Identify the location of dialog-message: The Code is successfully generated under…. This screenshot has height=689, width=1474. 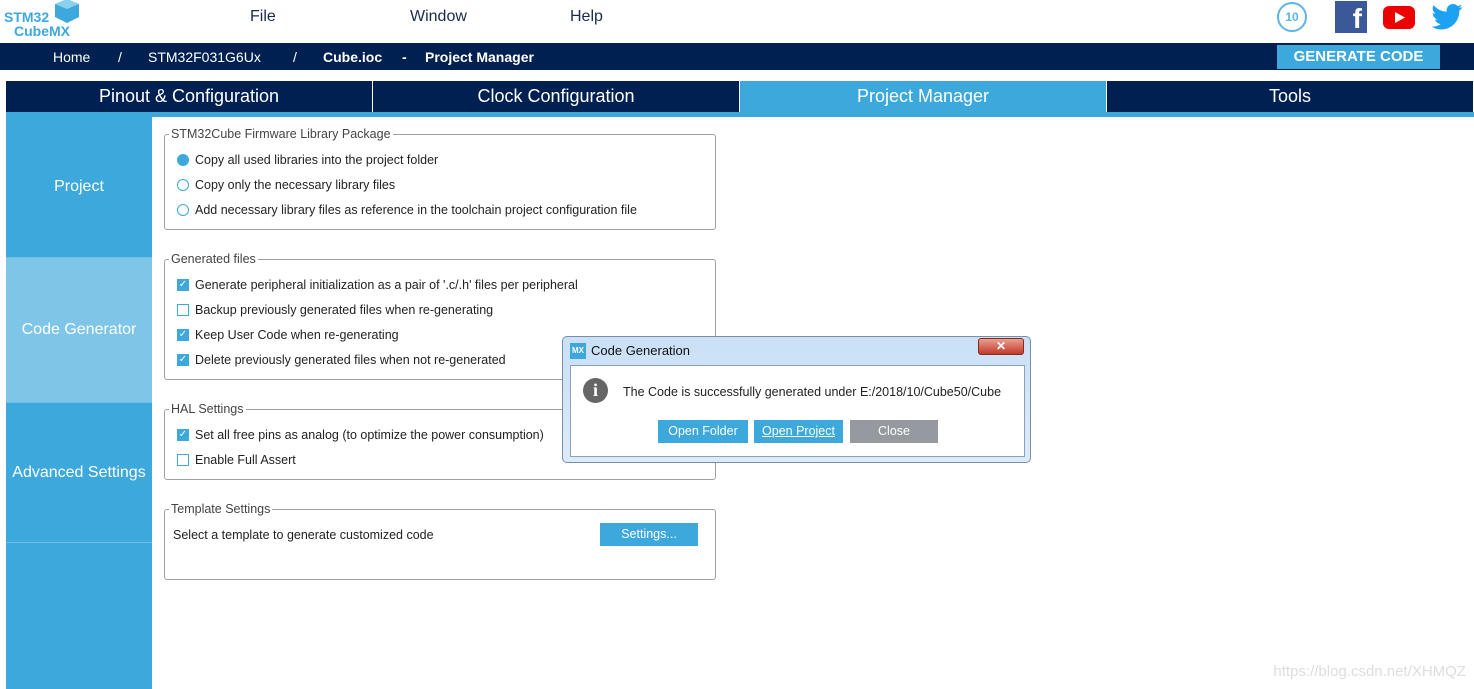
(812, 392).